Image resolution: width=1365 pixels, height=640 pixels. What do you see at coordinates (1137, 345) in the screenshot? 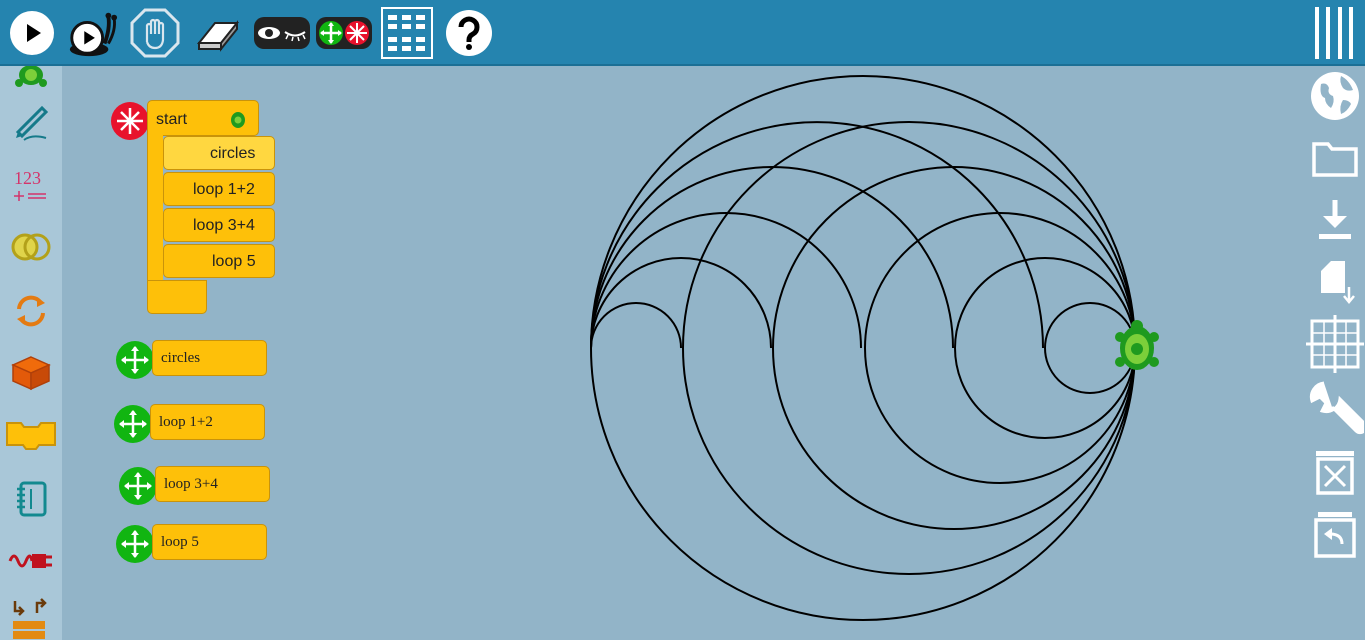
I see `turtle-sprite` at bounding box center [1137, 345].